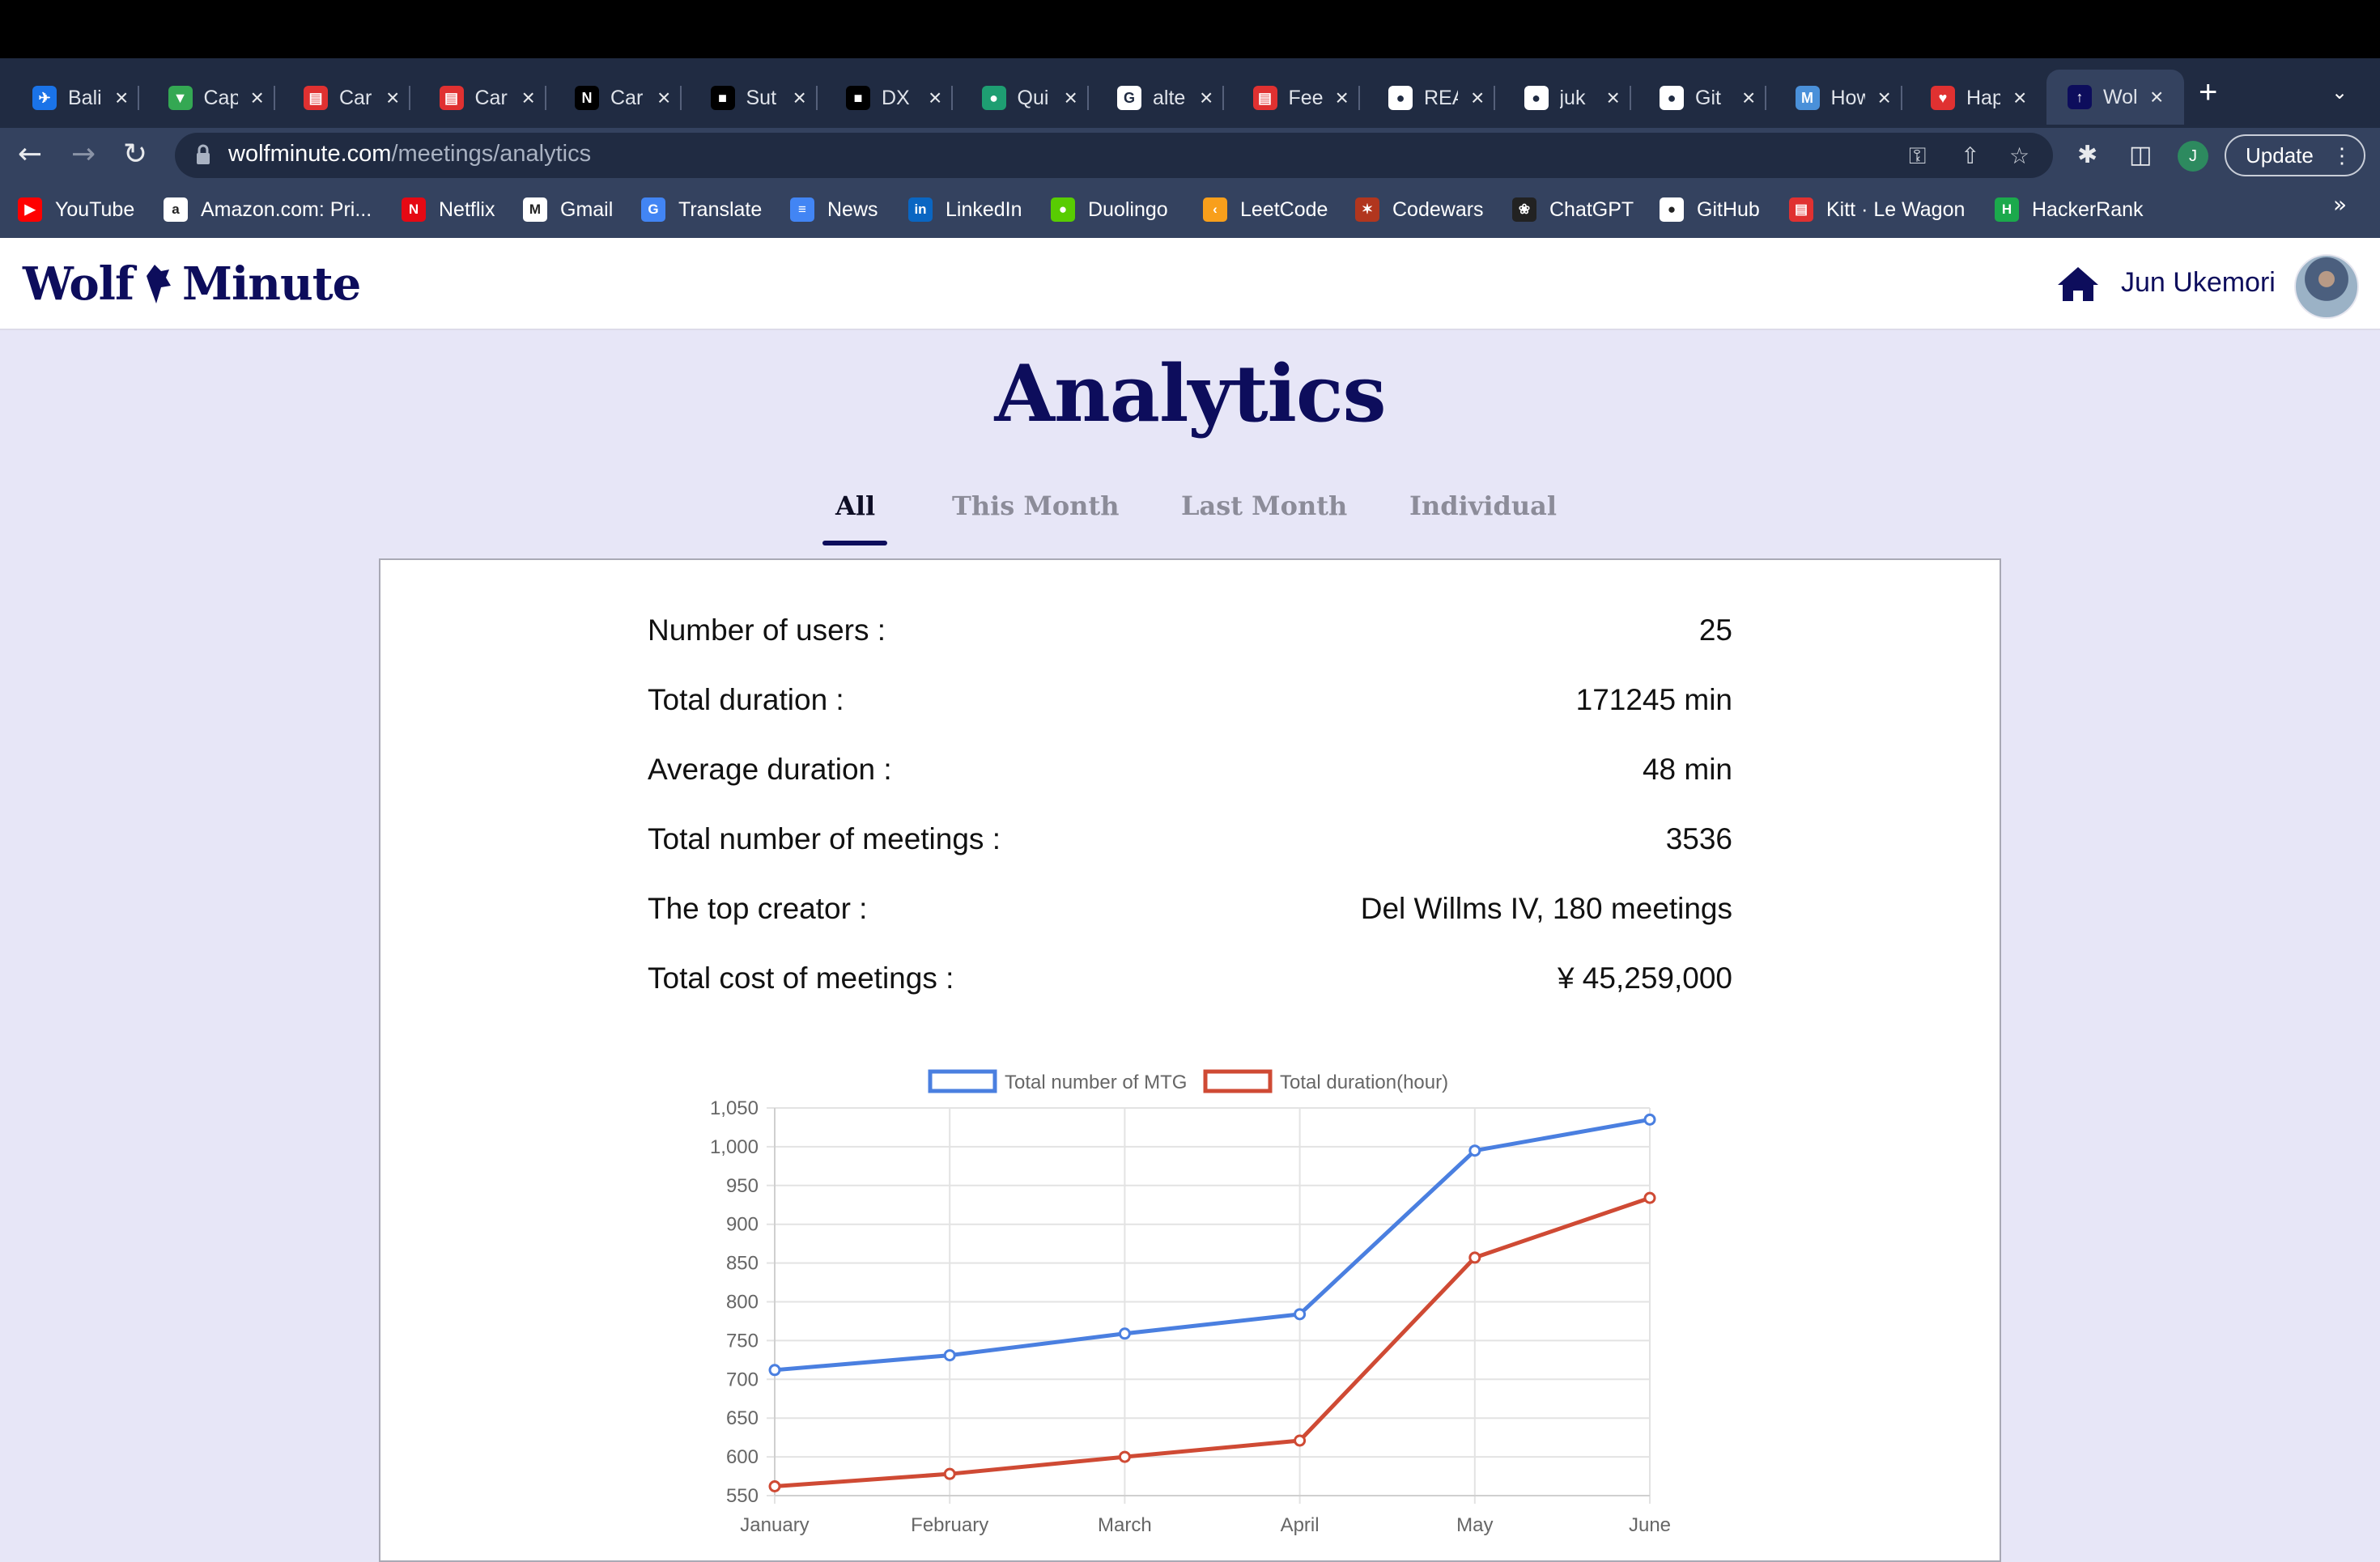  I want to click on key-icon: ⚿, so click(1918, 156).